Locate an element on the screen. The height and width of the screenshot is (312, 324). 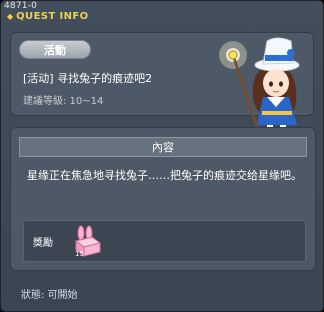
reward-box: 獎勵 15 is located at coordinates (164, 241).